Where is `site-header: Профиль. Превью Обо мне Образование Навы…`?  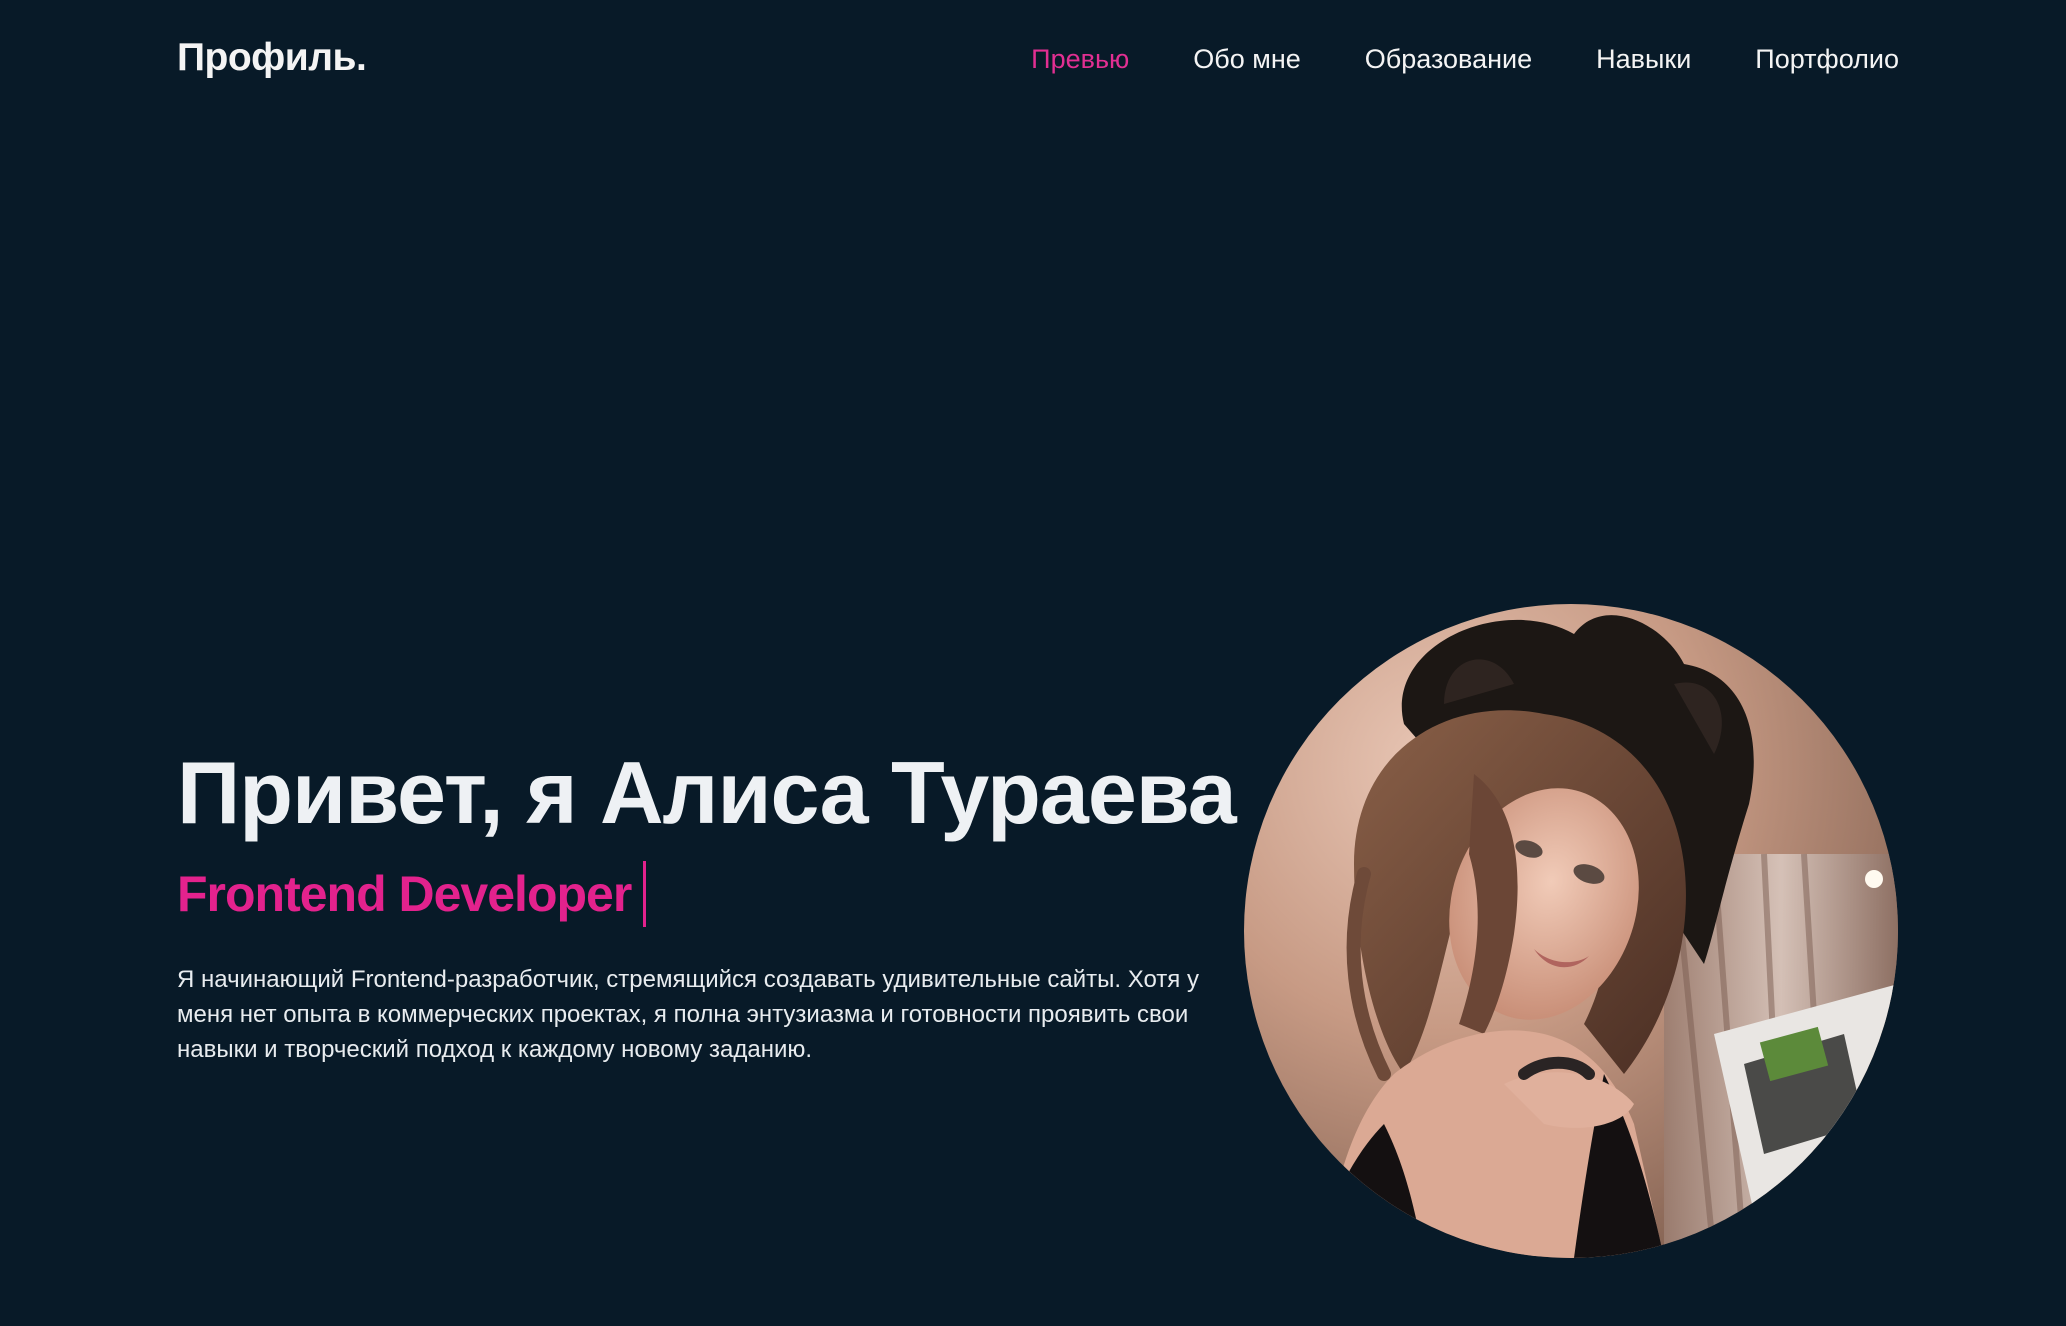 site-header: Профиль. Превью Обо мне Образование Навы… is located at coordinates (1033, 61).